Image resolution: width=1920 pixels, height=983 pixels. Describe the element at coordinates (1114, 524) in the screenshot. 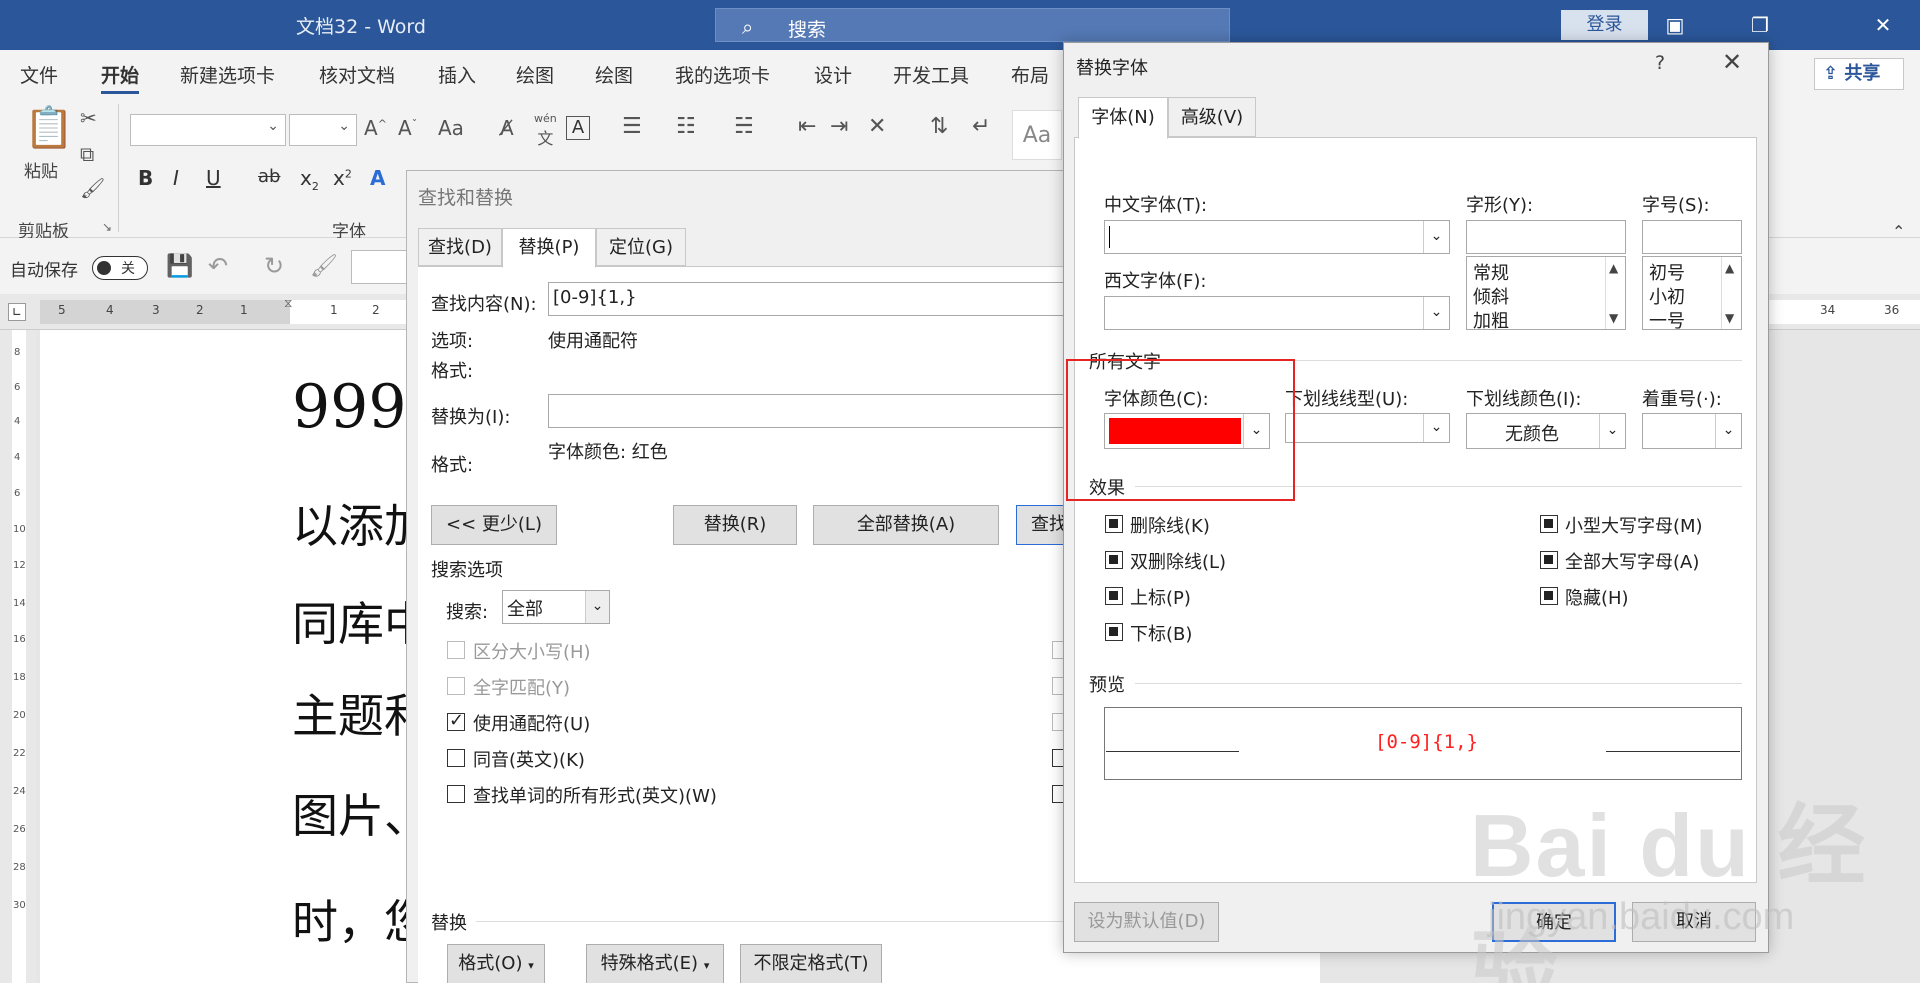

I see `strikethrough-checkbox` at that location.